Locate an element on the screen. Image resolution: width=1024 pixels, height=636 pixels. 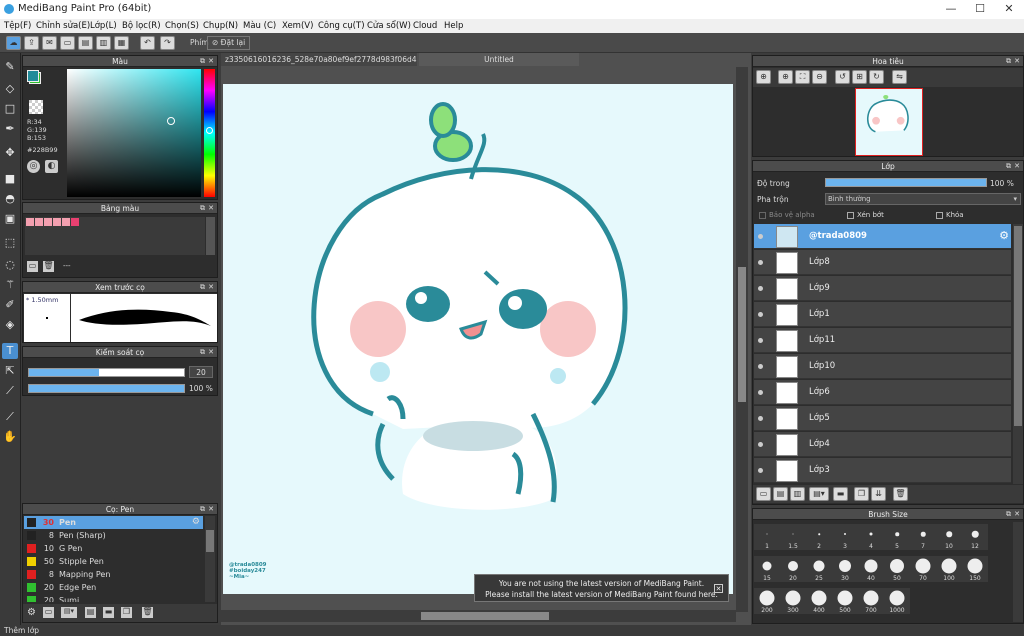
brush-list-item: 8 Mapping Pen is located at coordinates (113, 574).